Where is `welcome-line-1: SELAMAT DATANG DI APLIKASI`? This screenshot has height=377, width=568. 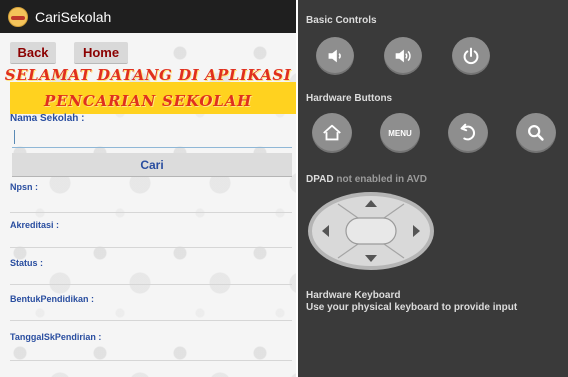
welcome-line-1: SELAMAT DATANG DI APLIKASI is located at coordinates (148, 75).